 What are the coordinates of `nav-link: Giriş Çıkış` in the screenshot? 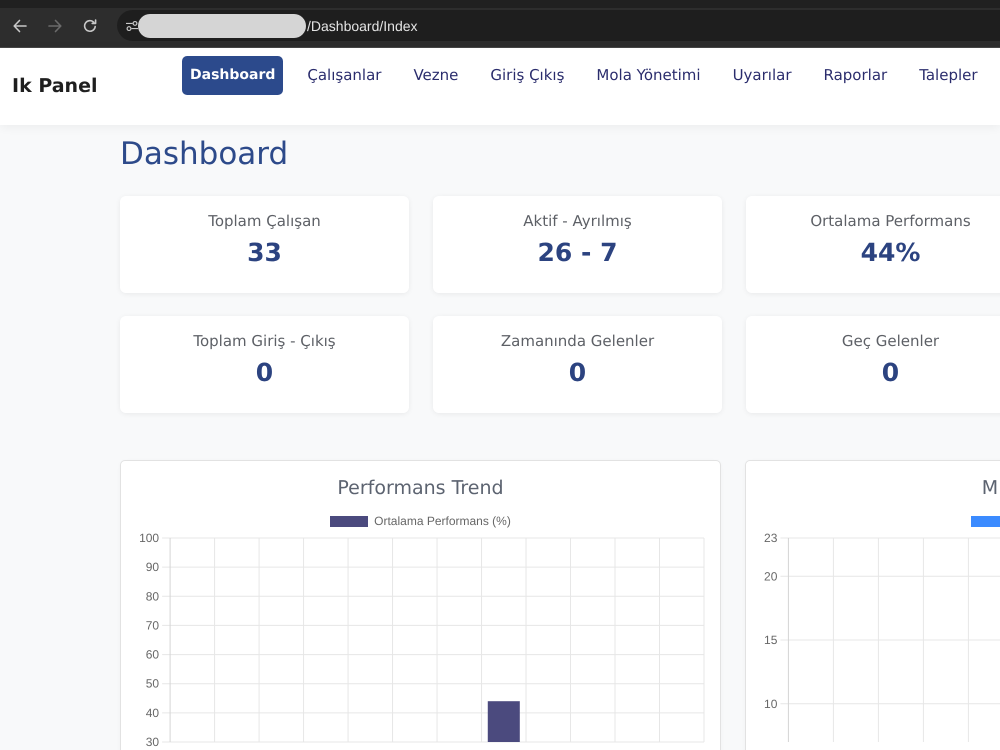 It's located at (527, 75).